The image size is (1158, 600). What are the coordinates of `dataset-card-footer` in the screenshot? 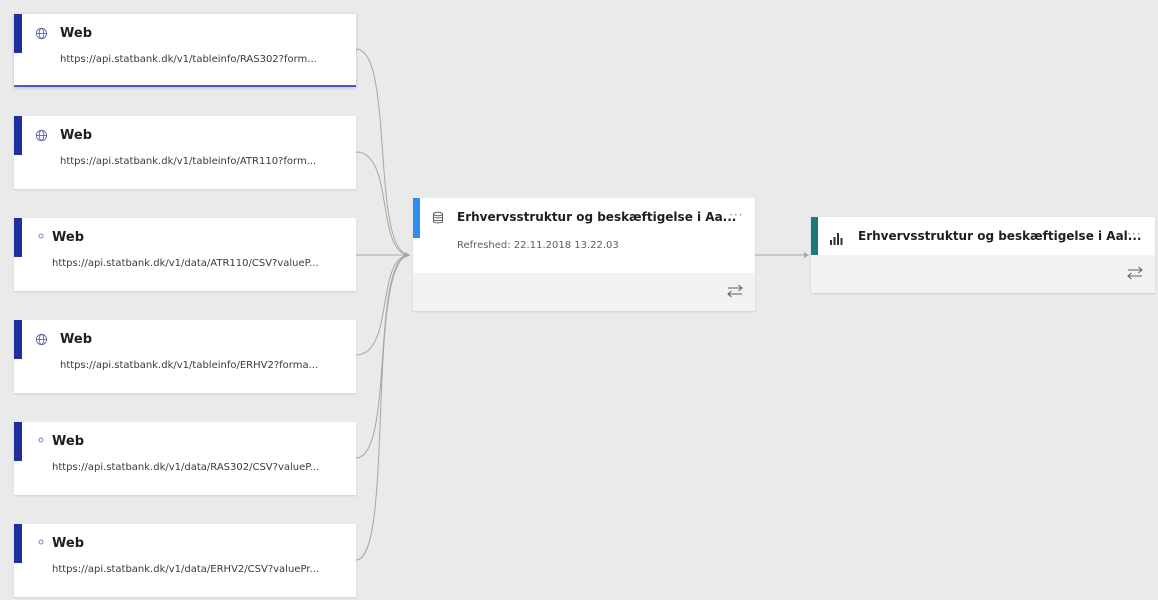 It's located at (584, 292).